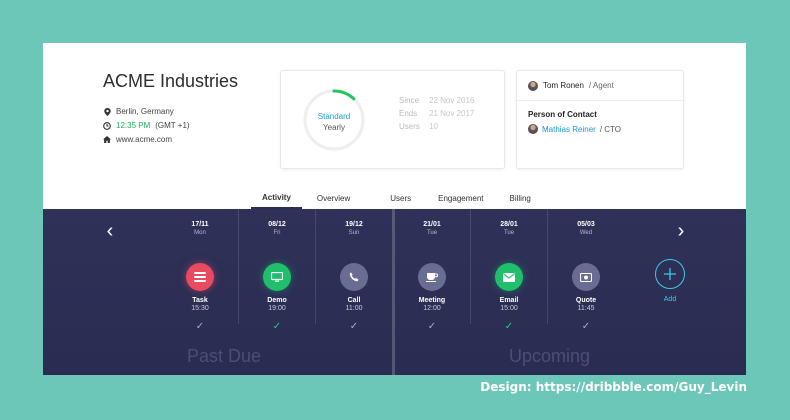 This screenshot has width=790, height=420. Describe the element at coordinates (670, 299) in the screenshot. I see `add-label: Add` at that location.